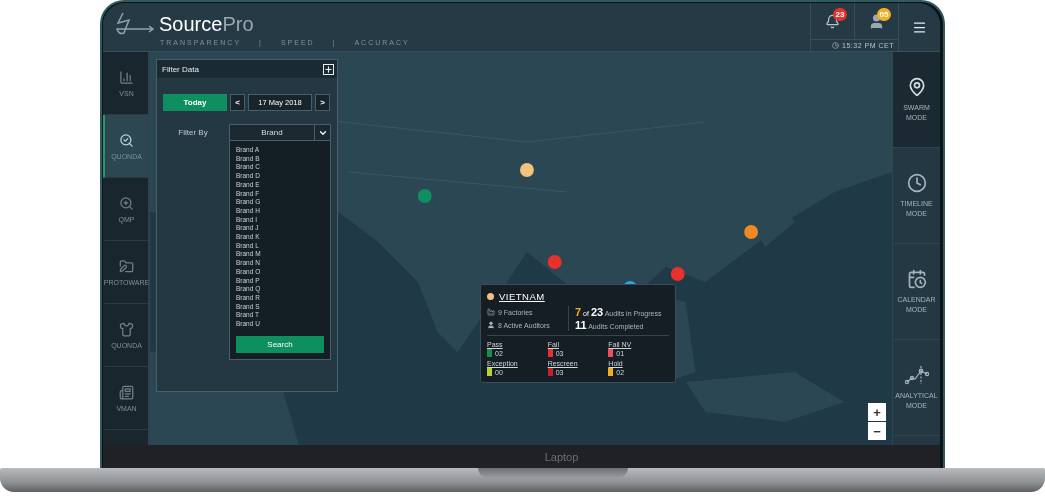 Image resolution: width=1045 pixels, height=498 pixels. What do you see at coordinates (237, 102) in the screenshot?
I see `previous-button: <` at bounding box center [237, 102].